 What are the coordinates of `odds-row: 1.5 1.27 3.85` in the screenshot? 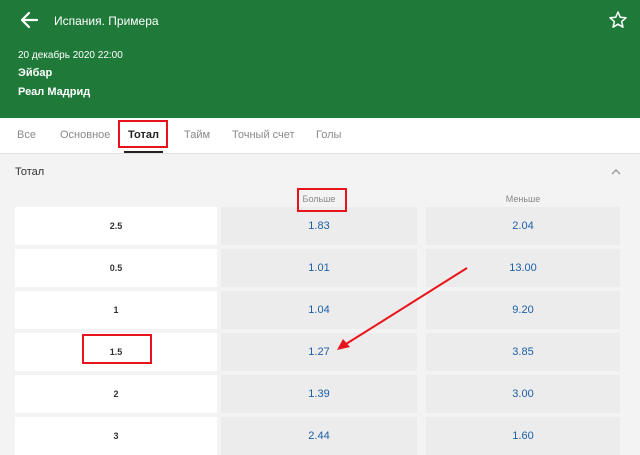 It's located at (317, 352).